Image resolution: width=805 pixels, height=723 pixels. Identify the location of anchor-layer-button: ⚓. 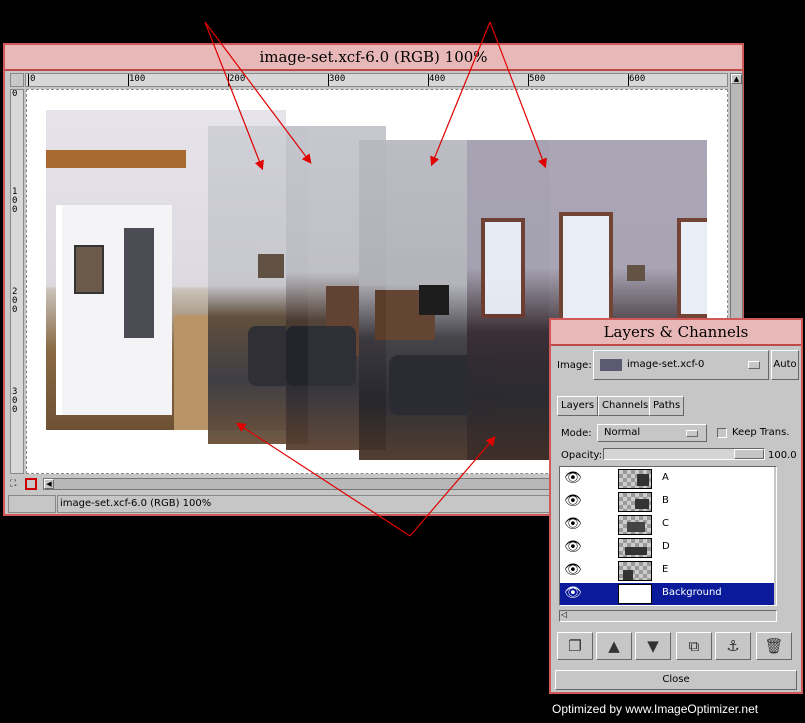
(733, 646).